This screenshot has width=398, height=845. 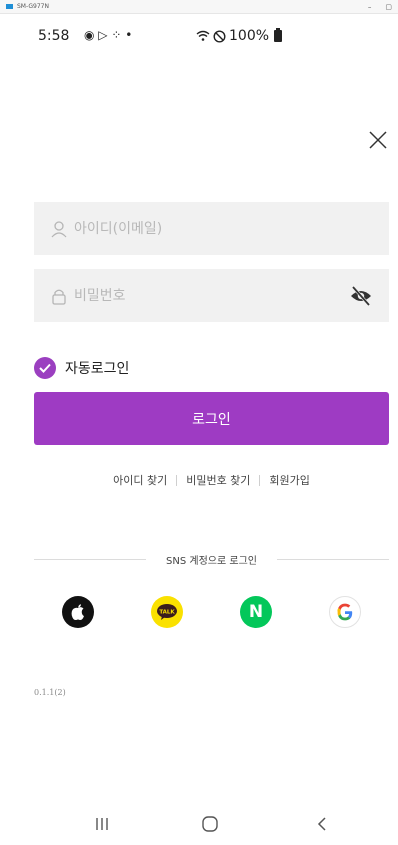 What do you see at coordinates (370, 7) in the screenshot?
I see `minimize-button: –` at bounding box center [370, 7].